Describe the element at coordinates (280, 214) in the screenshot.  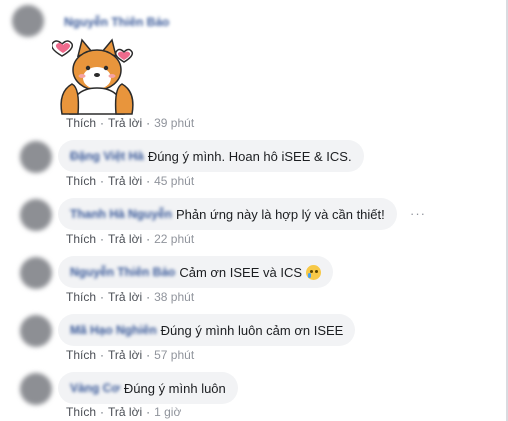
I see `comment-text: Phản ứng này là hợp lý và cần thiết!` at that location.